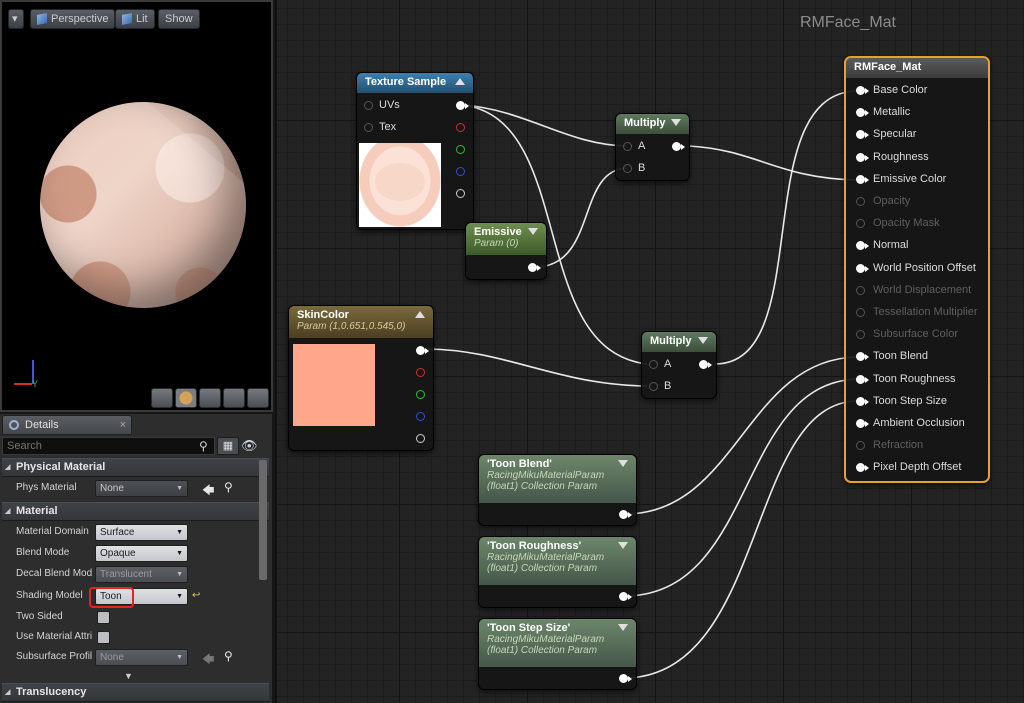 The width and height of the screenshot is (1024, 703). What do you see at coordinates (103, 617) in the screenshot?
I see `two-sided-checkbox` at bounding box center [103, 617].